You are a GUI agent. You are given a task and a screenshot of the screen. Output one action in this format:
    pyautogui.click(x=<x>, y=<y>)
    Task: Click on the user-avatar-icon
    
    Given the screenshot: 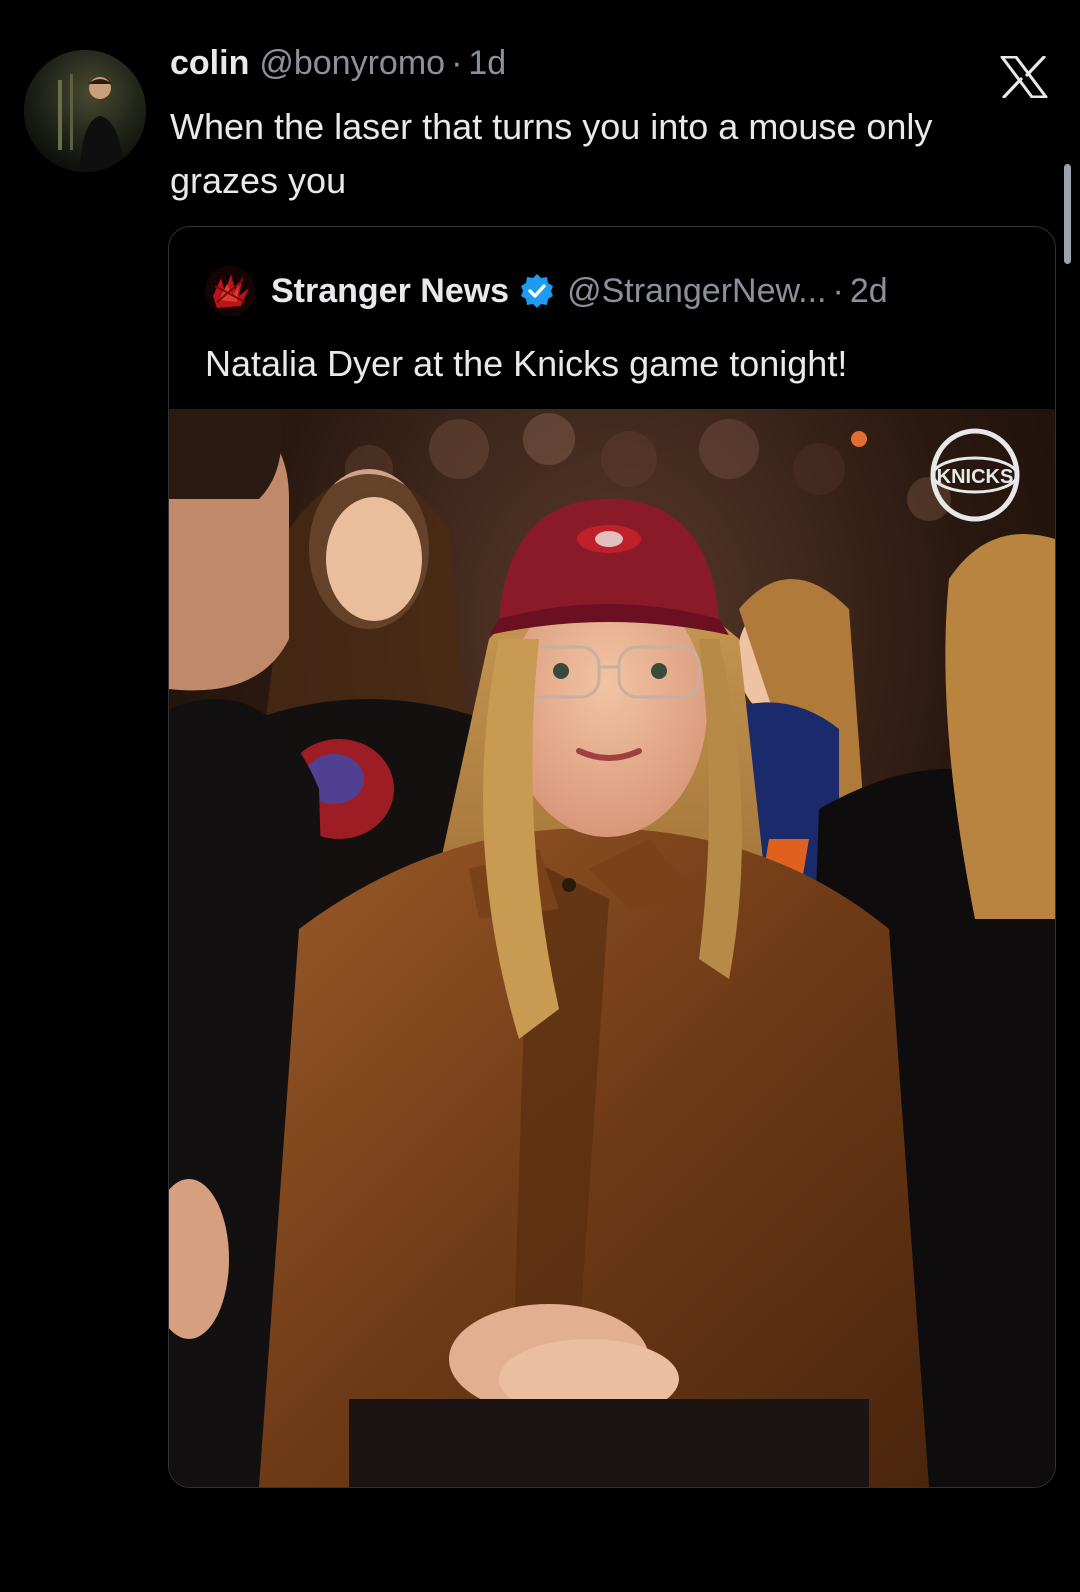 What is the action you would take?
    pyautogui.click(x=85, y=111)
    